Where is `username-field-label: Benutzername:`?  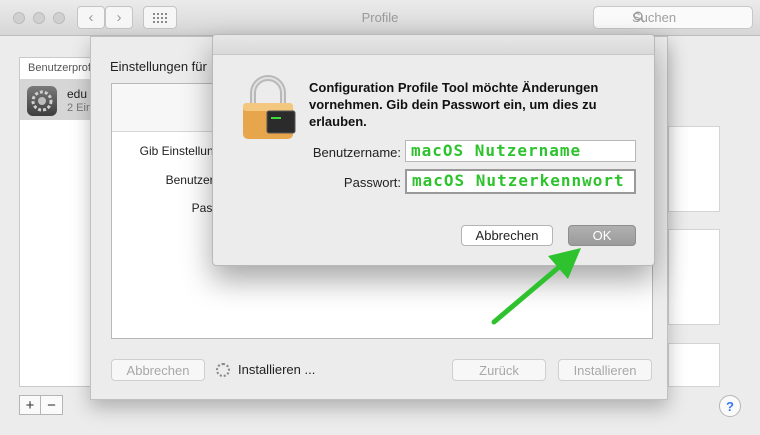
username-field-label: Benutzername: is located at coordinates (356, 152).